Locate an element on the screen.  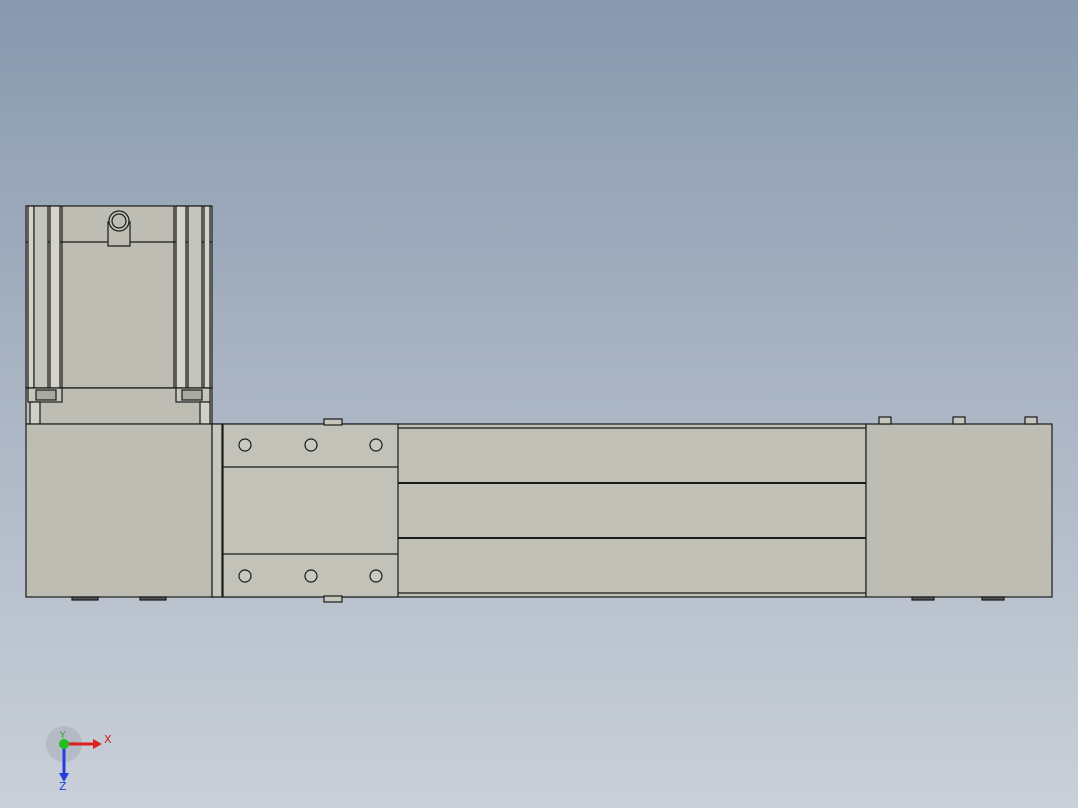
motor-connector-lug is located at coordinates (119, 228).